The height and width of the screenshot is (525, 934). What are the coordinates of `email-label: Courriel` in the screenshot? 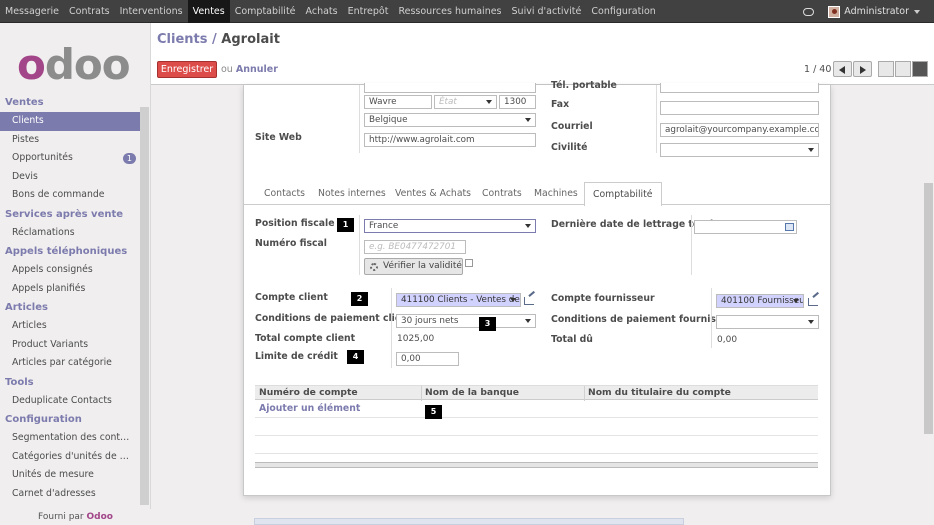 It's located at (572, 126).